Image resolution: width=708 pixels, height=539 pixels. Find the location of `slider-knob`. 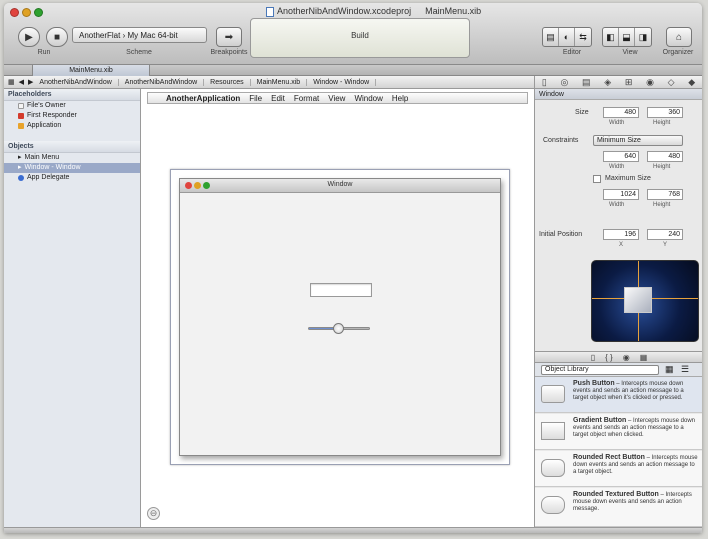

slider-knob is located at coordinates (338, 328).